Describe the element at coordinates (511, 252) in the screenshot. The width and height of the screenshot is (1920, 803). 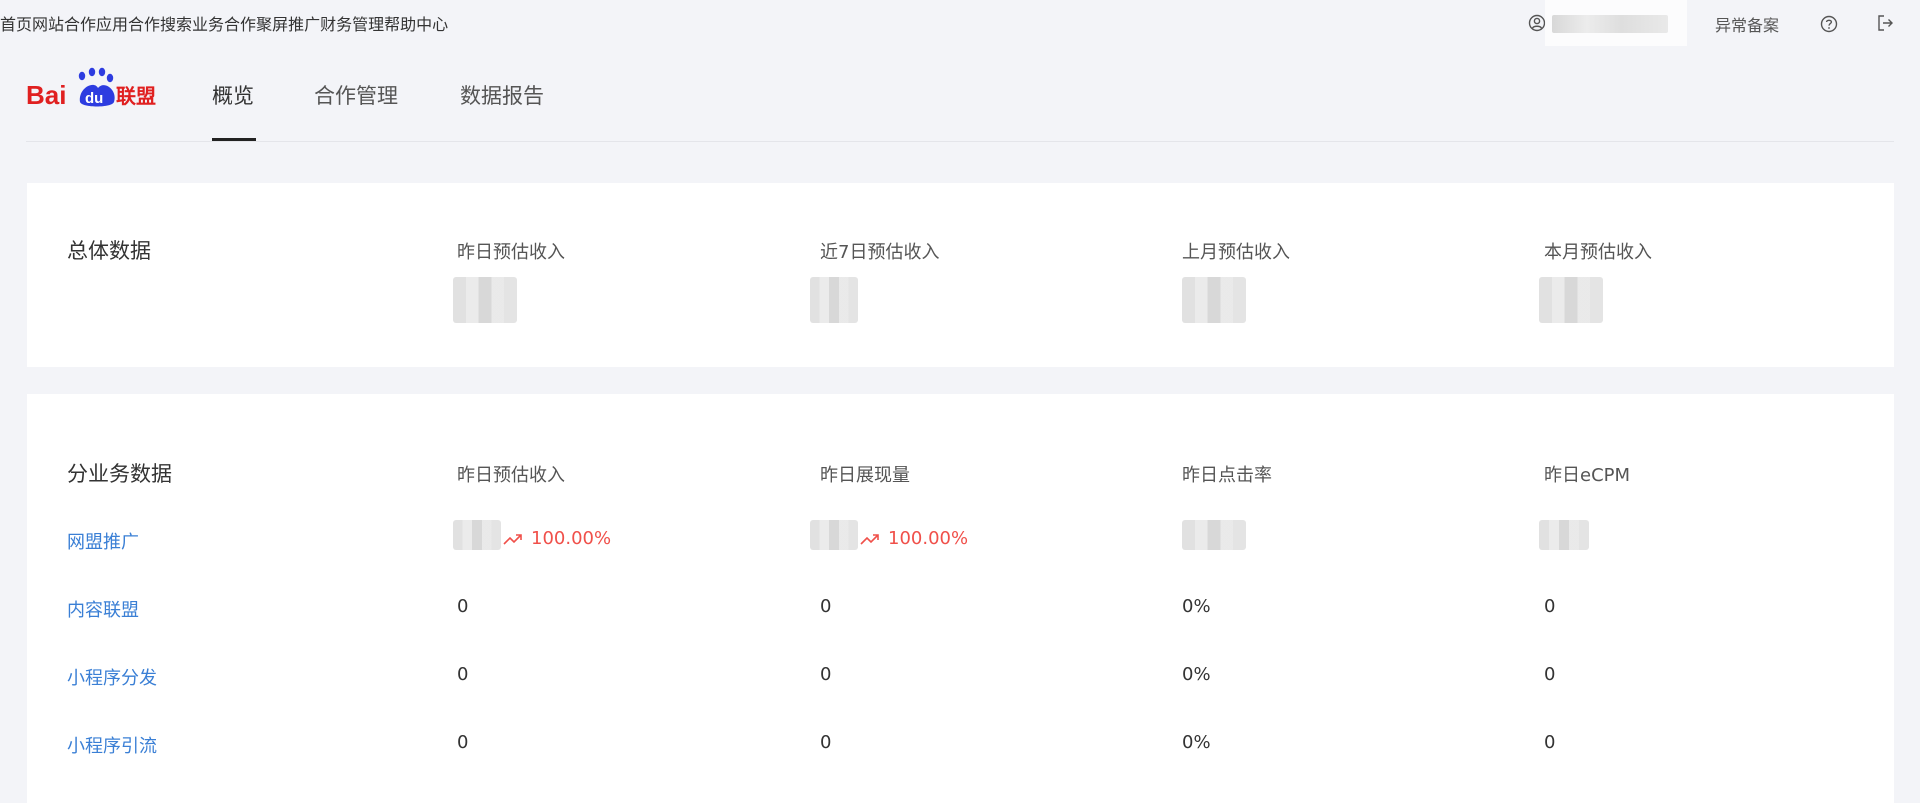
I see `overall-col-yesterday: 昨日预估收入` at that location.